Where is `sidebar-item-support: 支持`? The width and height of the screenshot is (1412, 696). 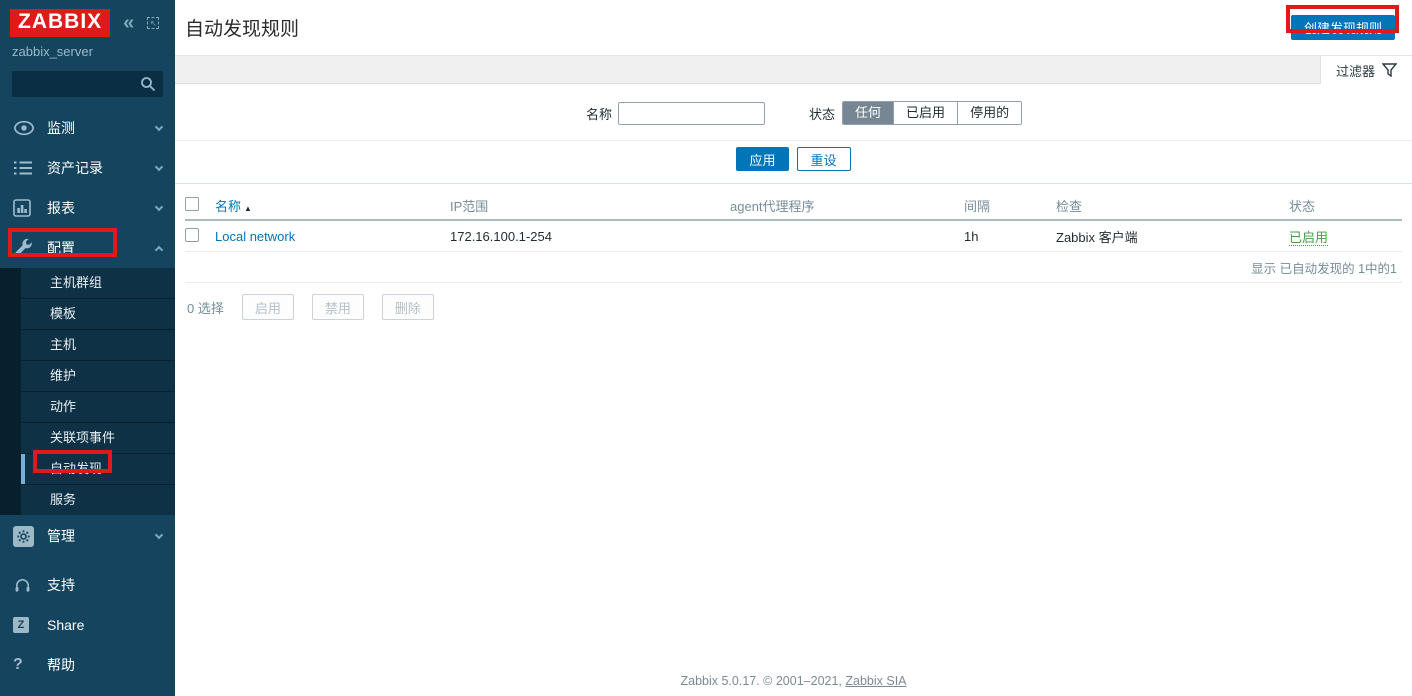
sidebar-item-support: 支持 is located at coordinates (87, 585).